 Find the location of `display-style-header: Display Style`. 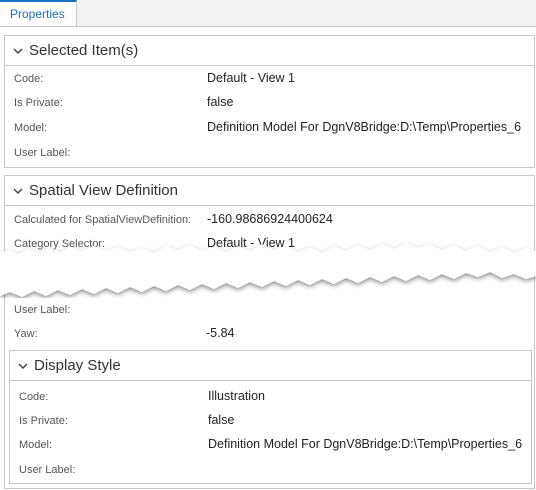

display-style-header: Display Style is located at coordinates (270, 366).